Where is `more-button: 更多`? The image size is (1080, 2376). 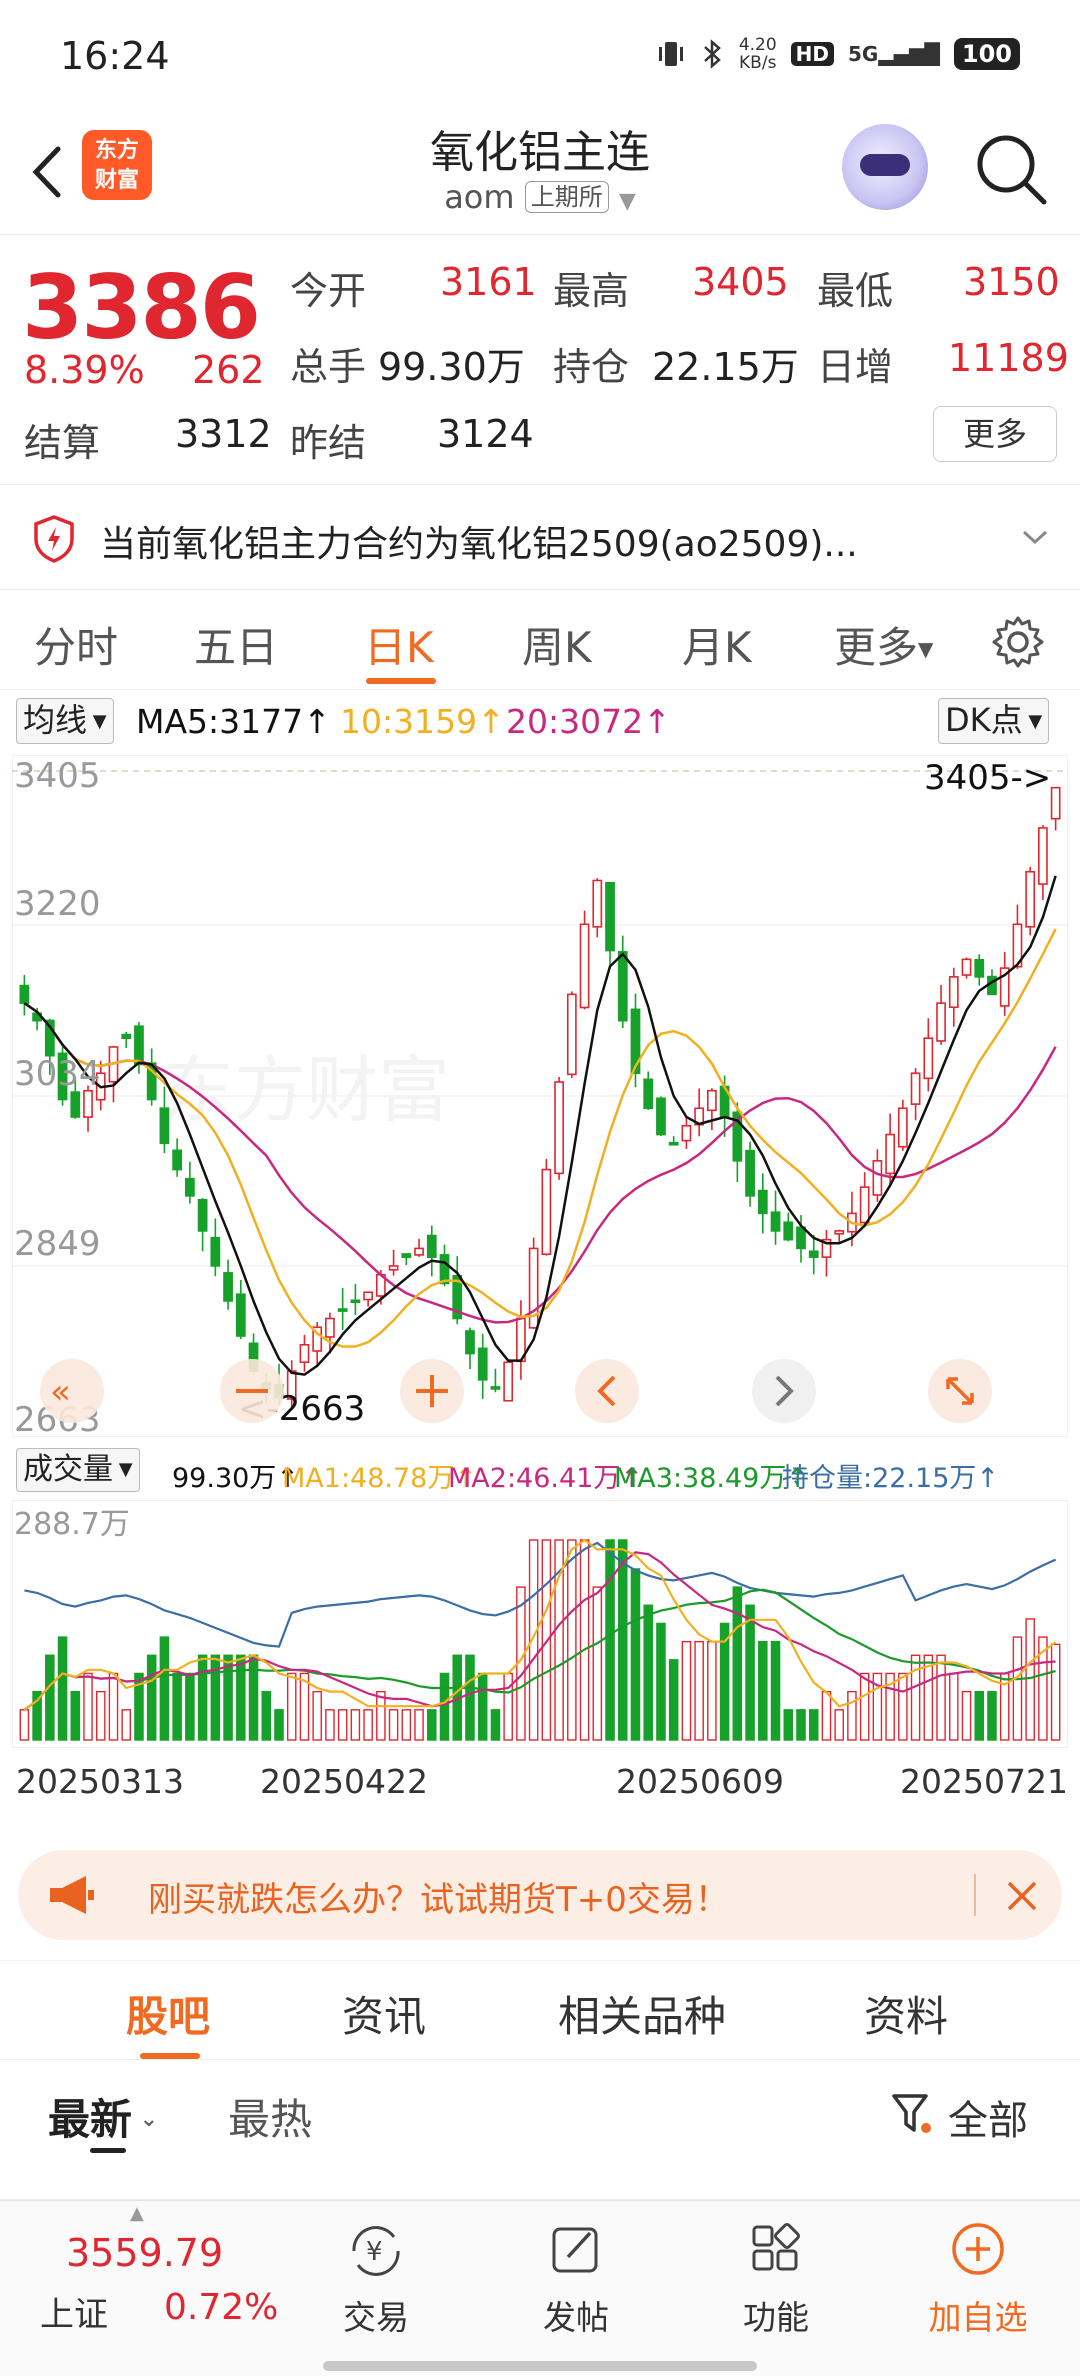 more-button: 更多 is located at coordinates (995, 434).